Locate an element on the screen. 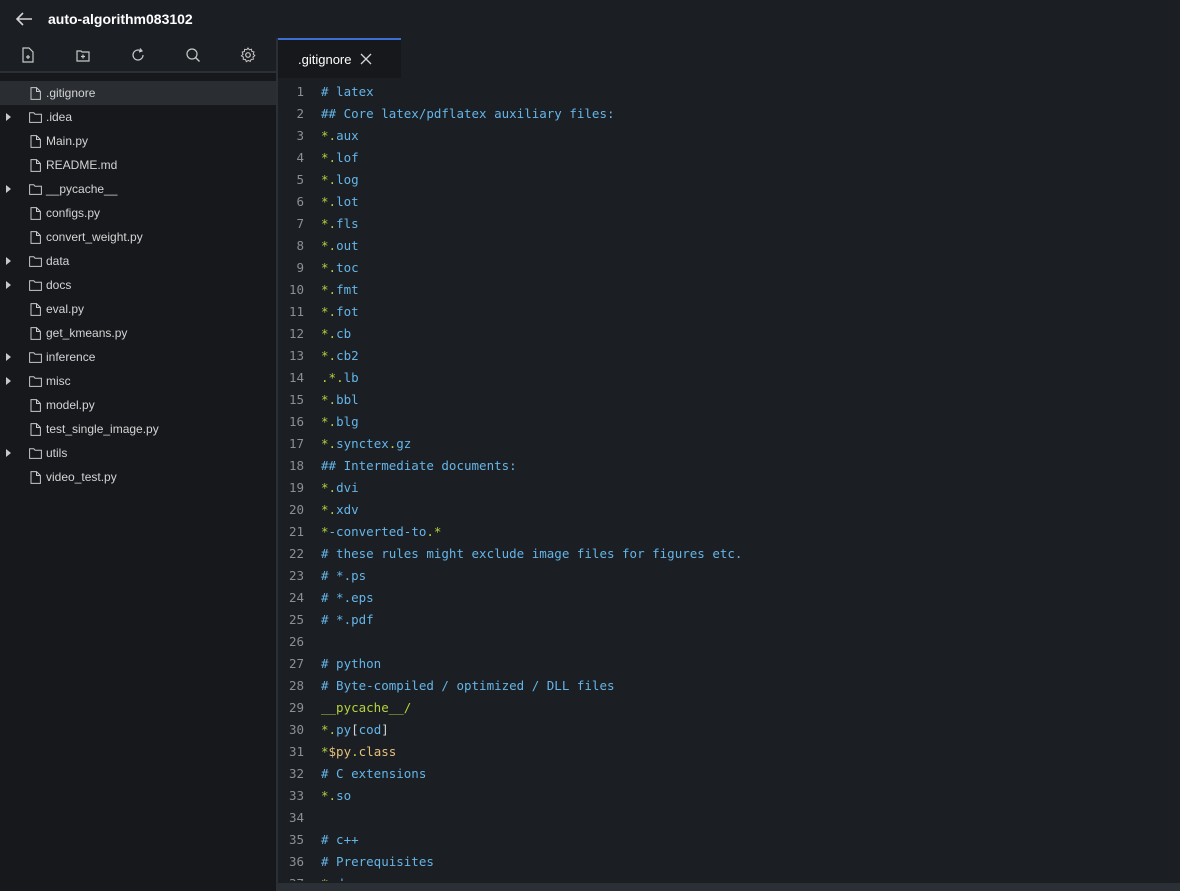 The height and width of the screenshot is (891, 1180). code-line: 9 *.toc is located at coordinates (729, 268).